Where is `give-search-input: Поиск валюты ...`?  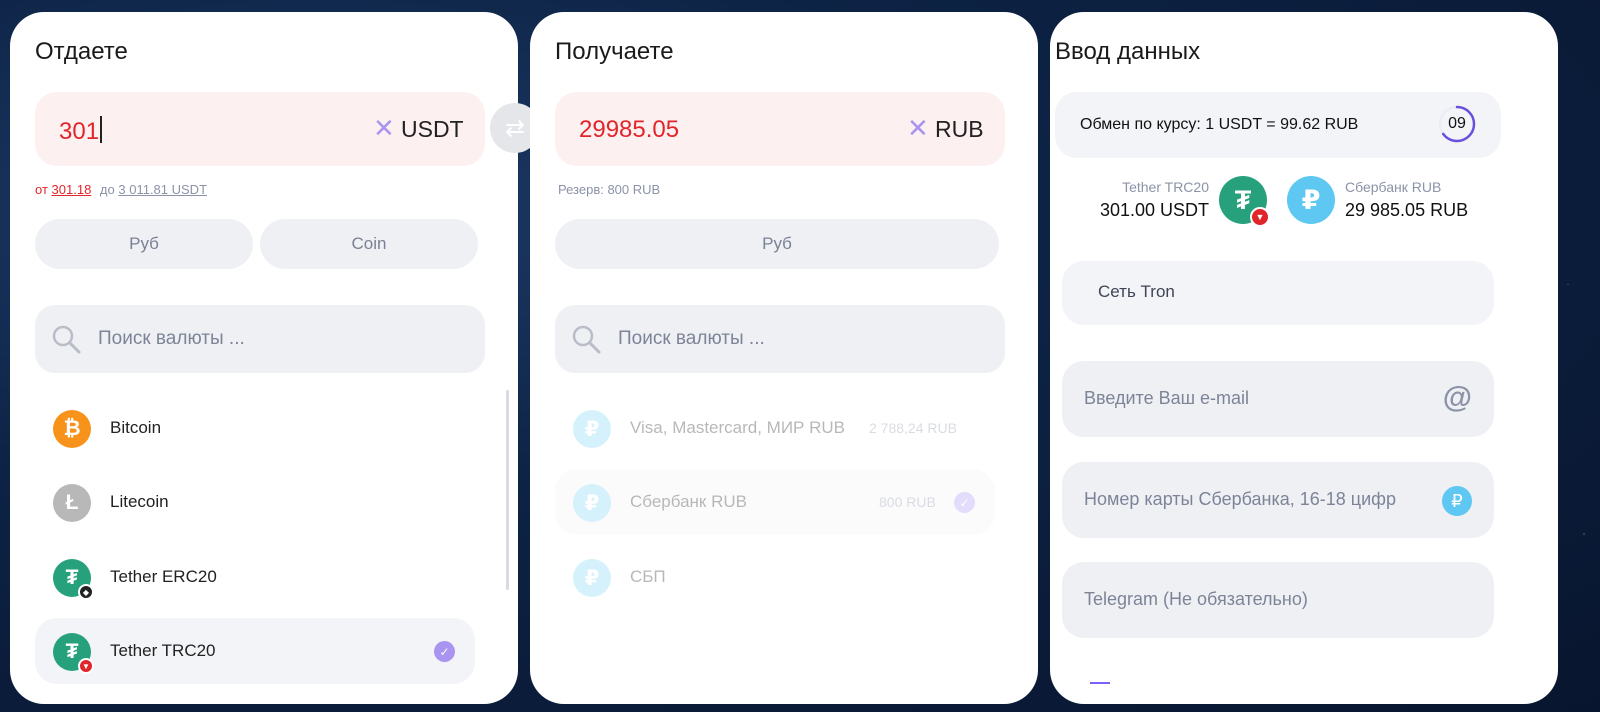 give-search-input: Поиск валюты ... is located at coordinates (260, 339).